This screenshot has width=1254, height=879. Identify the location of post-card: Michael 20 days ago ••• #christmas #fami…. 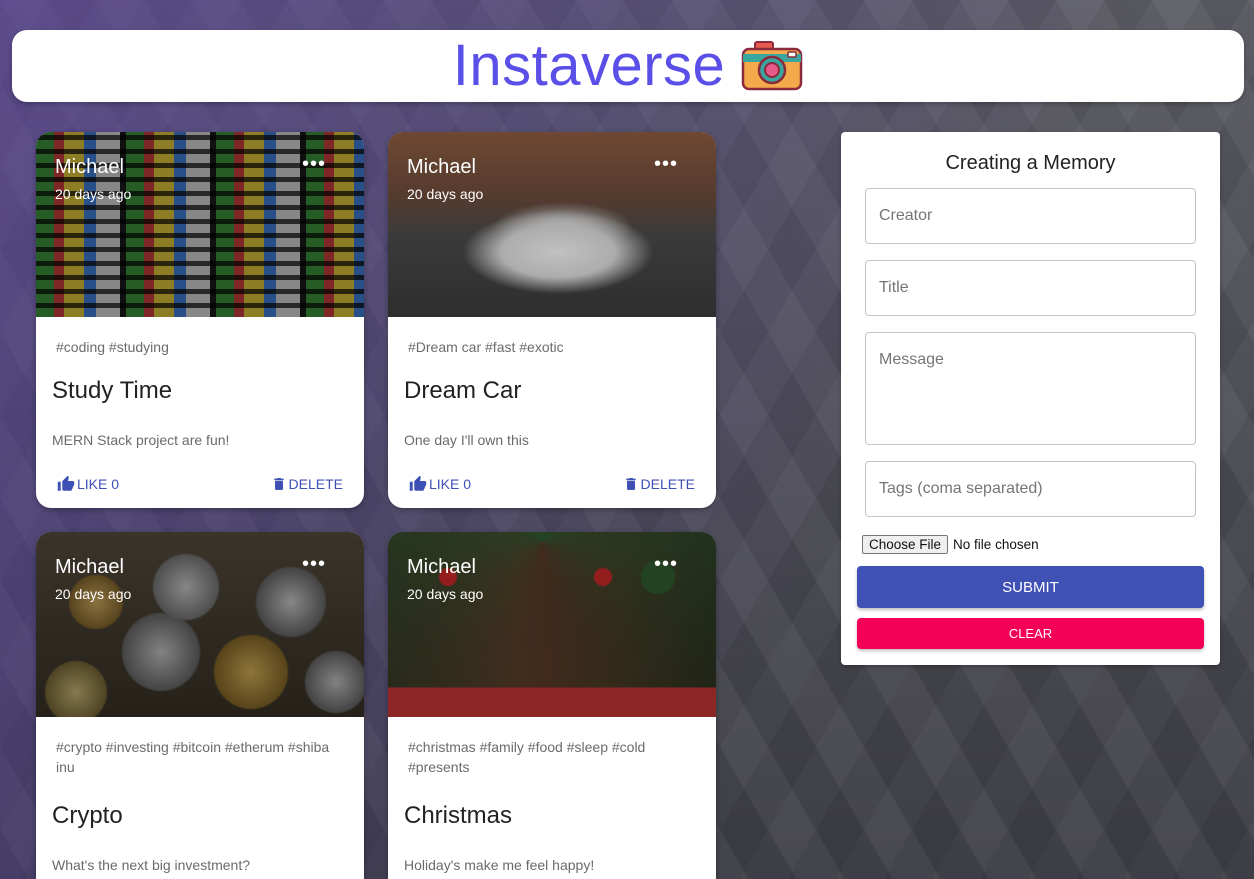
(552, 705).